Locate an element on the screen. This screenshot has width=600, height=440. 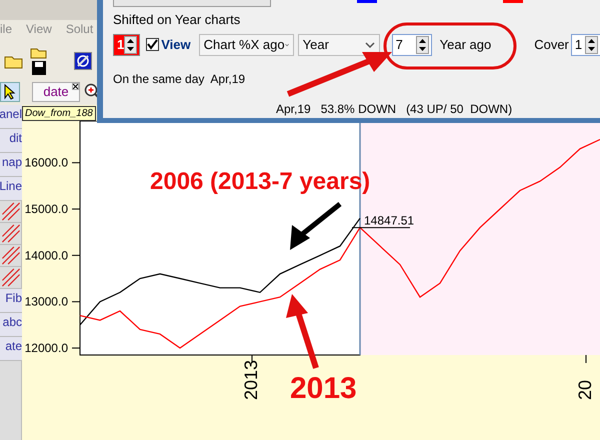
tool-button: anel is located at coordinates (11, 117).